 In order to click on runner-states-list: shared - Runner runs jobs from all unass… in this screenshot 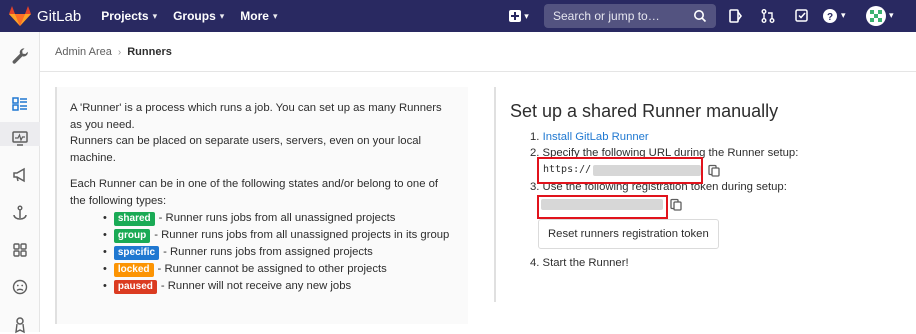, I will do `click(262, 252)`.